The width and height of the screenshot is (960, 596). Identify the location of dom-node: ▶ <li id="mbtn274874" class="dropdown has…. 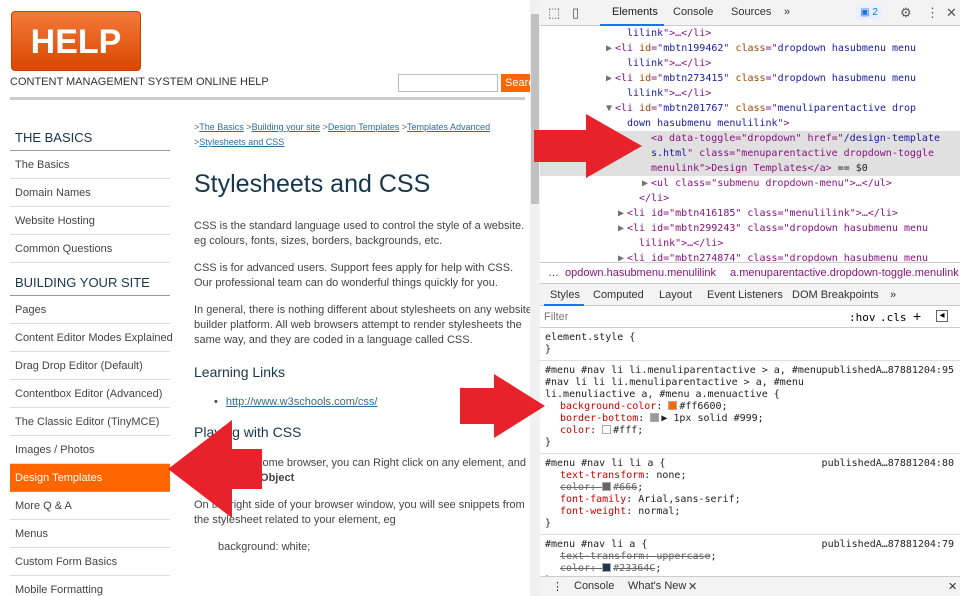
(750, 256).